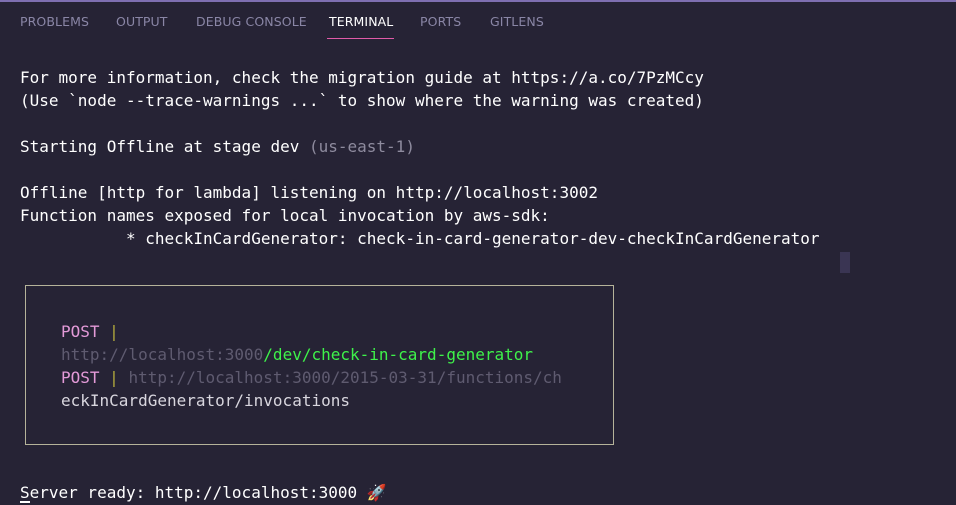  I want to click on route1-method: POST, so click(80, 331).